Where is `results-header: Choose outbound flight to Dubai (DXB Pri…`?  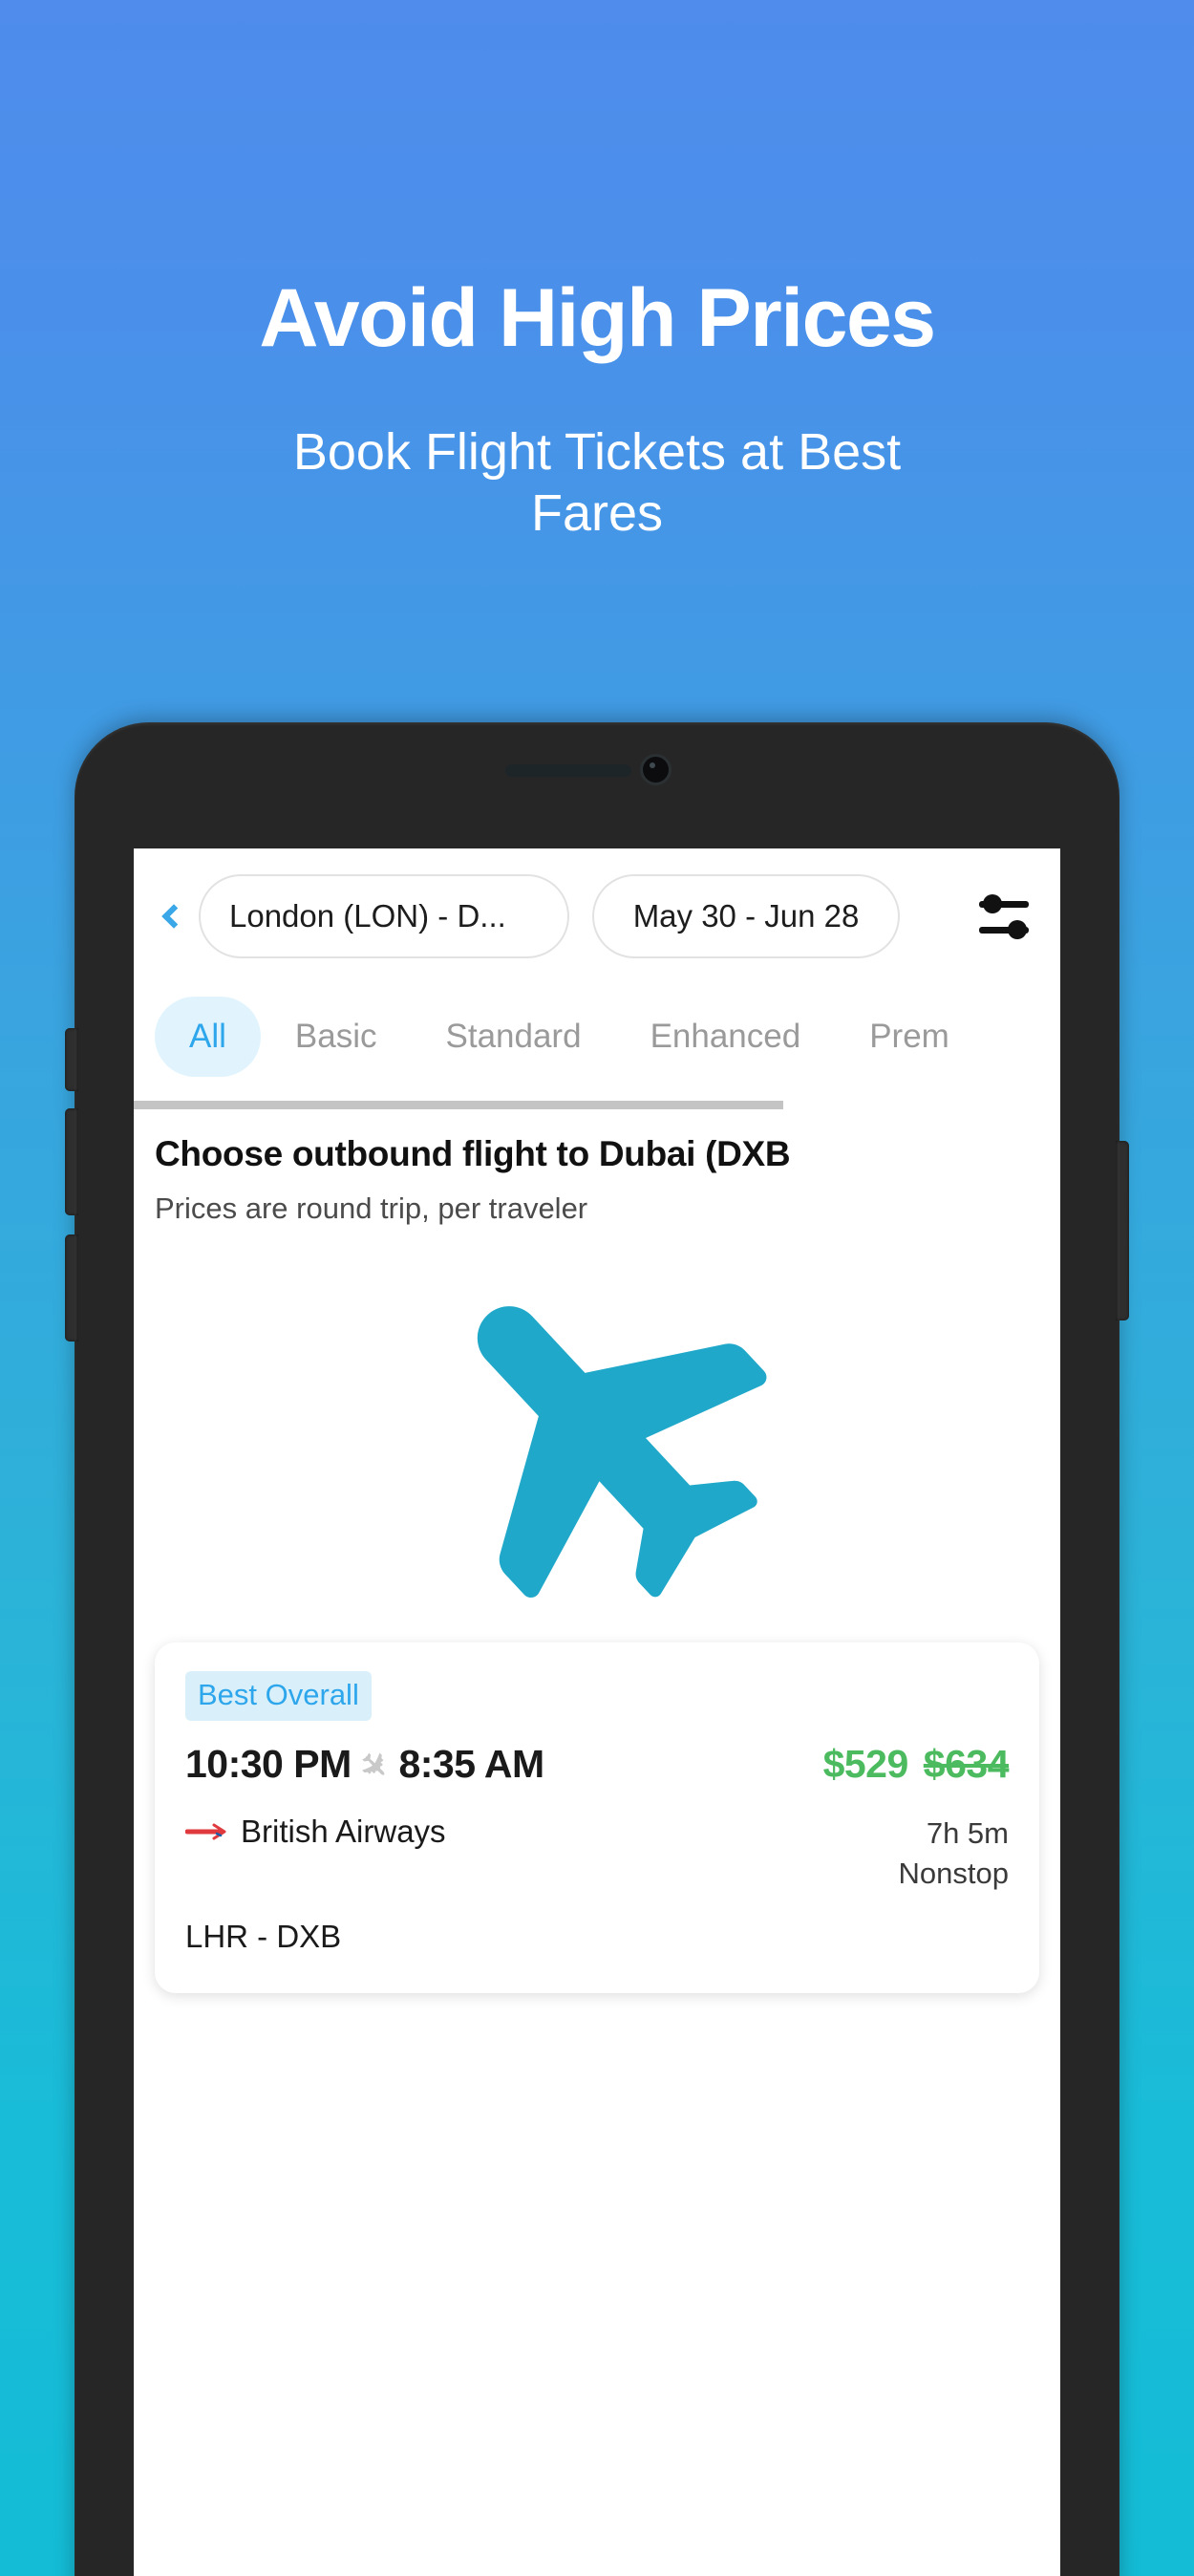
results-header: Choose outbound flight to Dubai (DXB Pri… is located at coordinates (597, 1167).